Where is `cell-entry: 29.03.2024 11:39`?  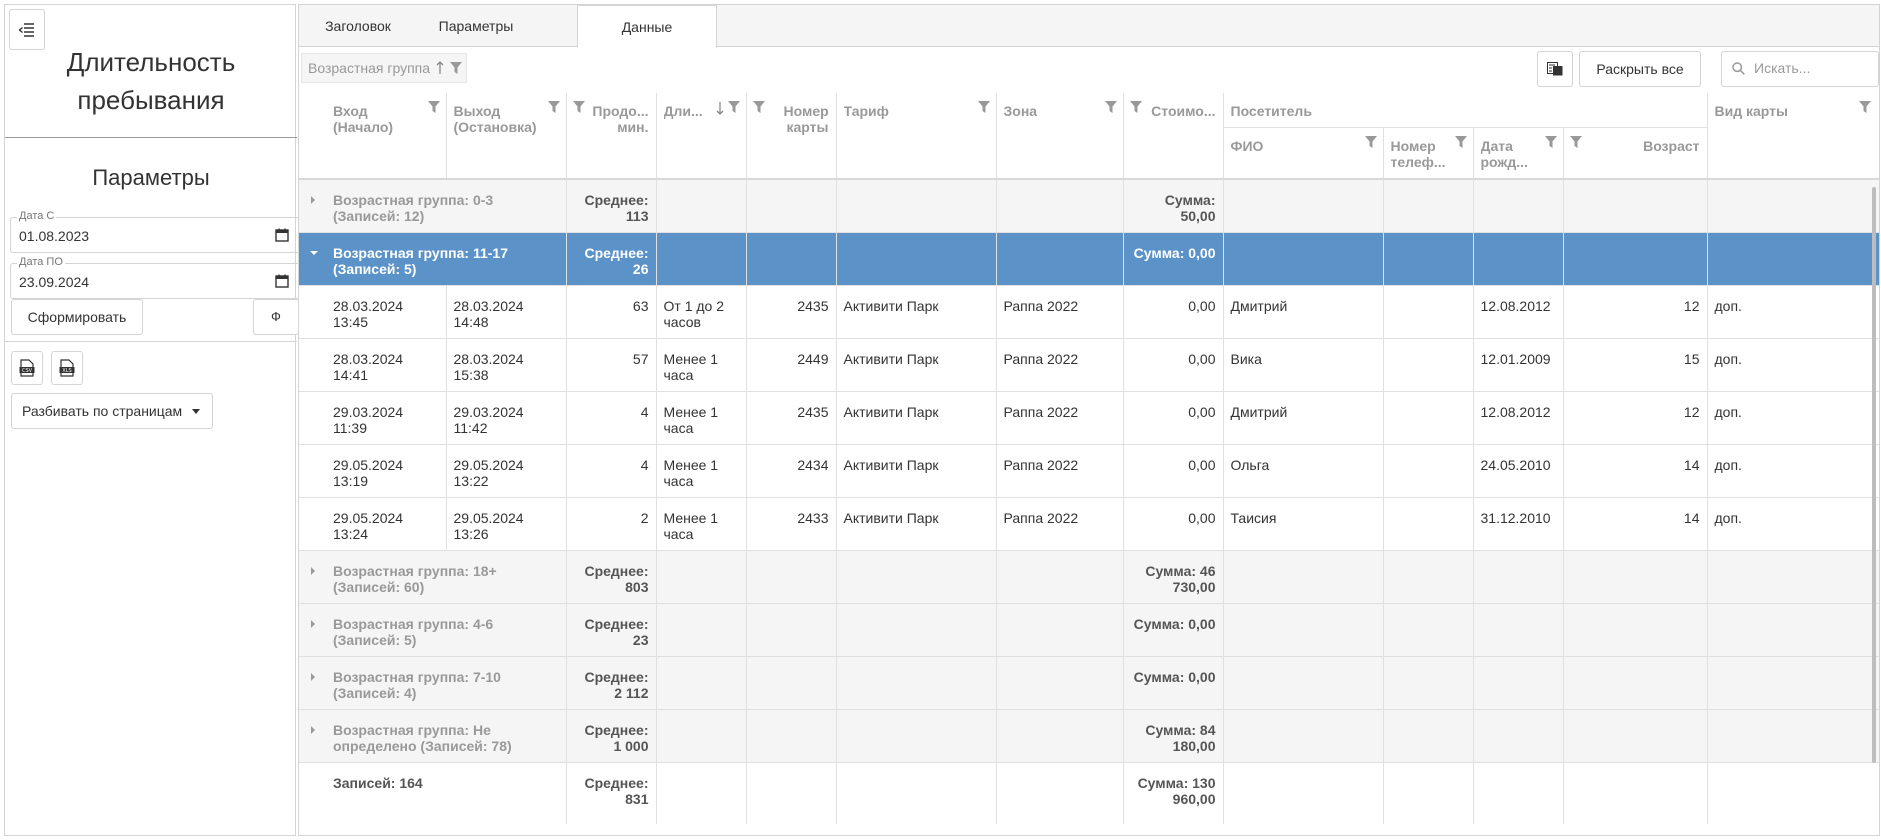
cell-entry: 29.03.2024 11:39 is located at coordinates (386, 418).